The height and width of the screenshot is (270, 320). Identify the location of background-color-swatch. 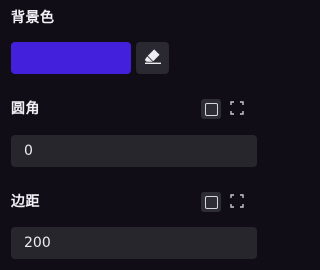
(71, 58).